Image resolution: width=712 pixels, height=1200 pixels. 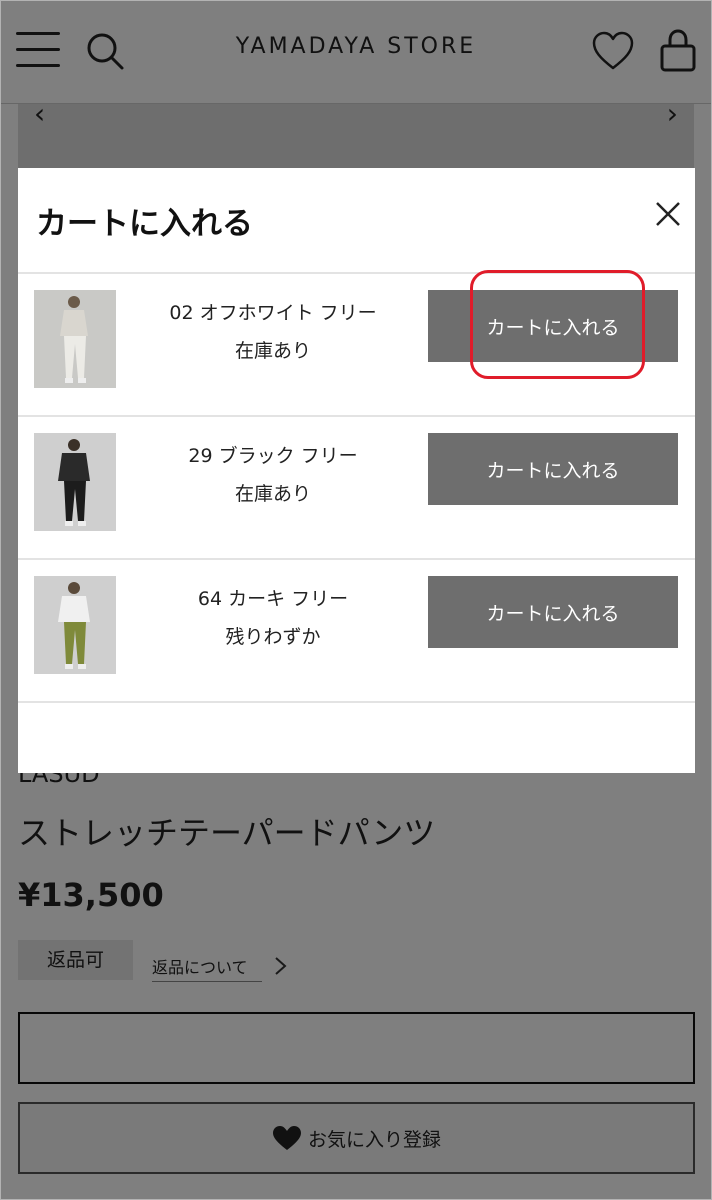 What do you see at coordinates (144, 224) in the screenshot?
I see `modal-title: カートに入れる` at bounding box center [144, 224].